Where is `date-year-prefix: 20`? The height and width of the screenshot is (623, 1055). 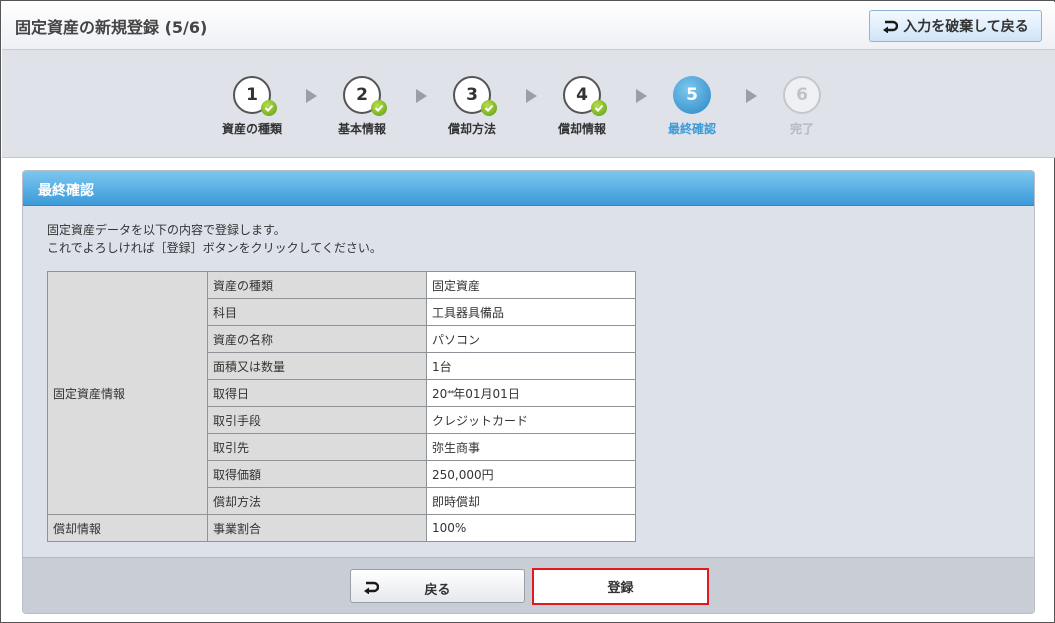
date-year-prefix: 20 is located at coordinates (440, 393).